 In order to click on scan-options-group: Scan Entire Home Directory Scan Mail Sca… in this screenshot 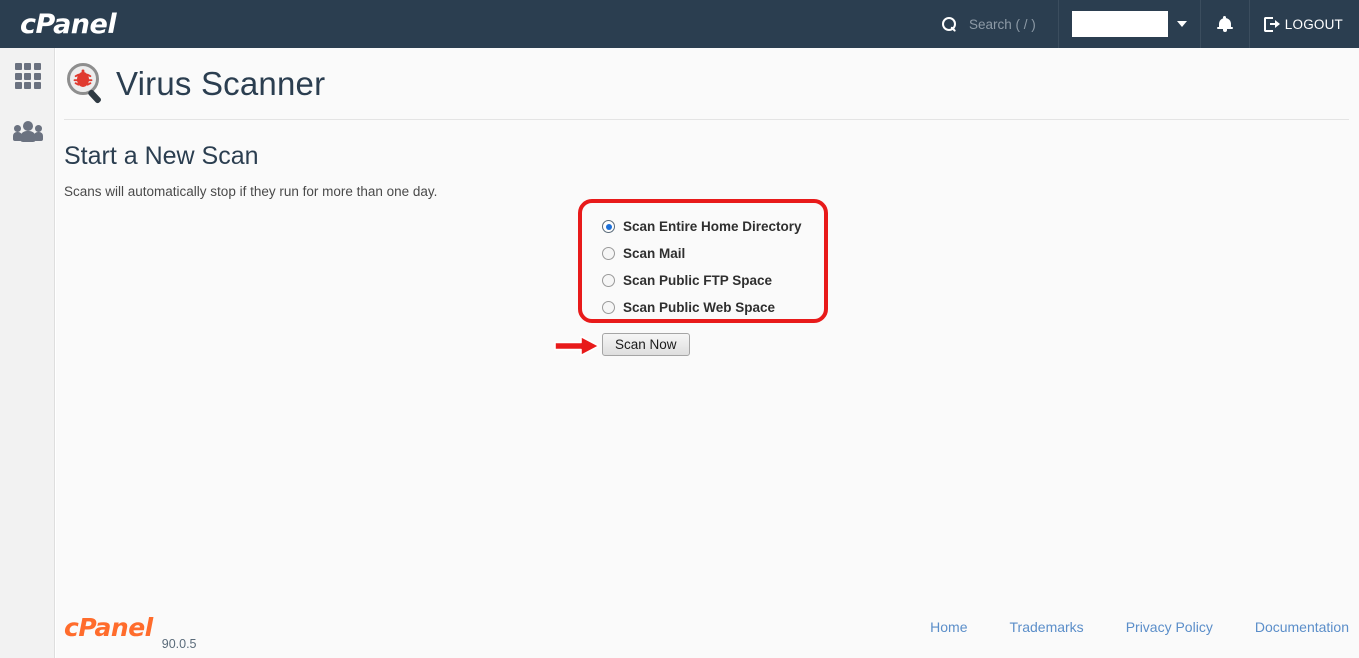, I will do `click(702, 267)`.